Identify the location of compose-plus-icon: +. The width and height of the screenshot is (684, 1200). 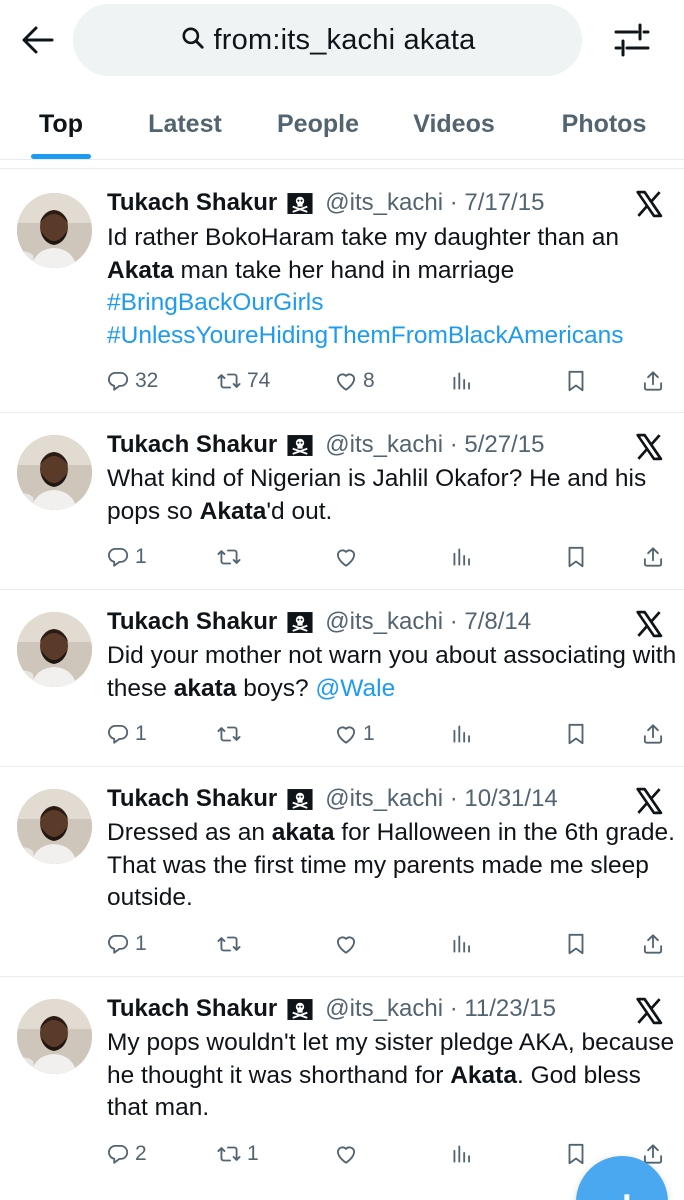
(627, 1192).